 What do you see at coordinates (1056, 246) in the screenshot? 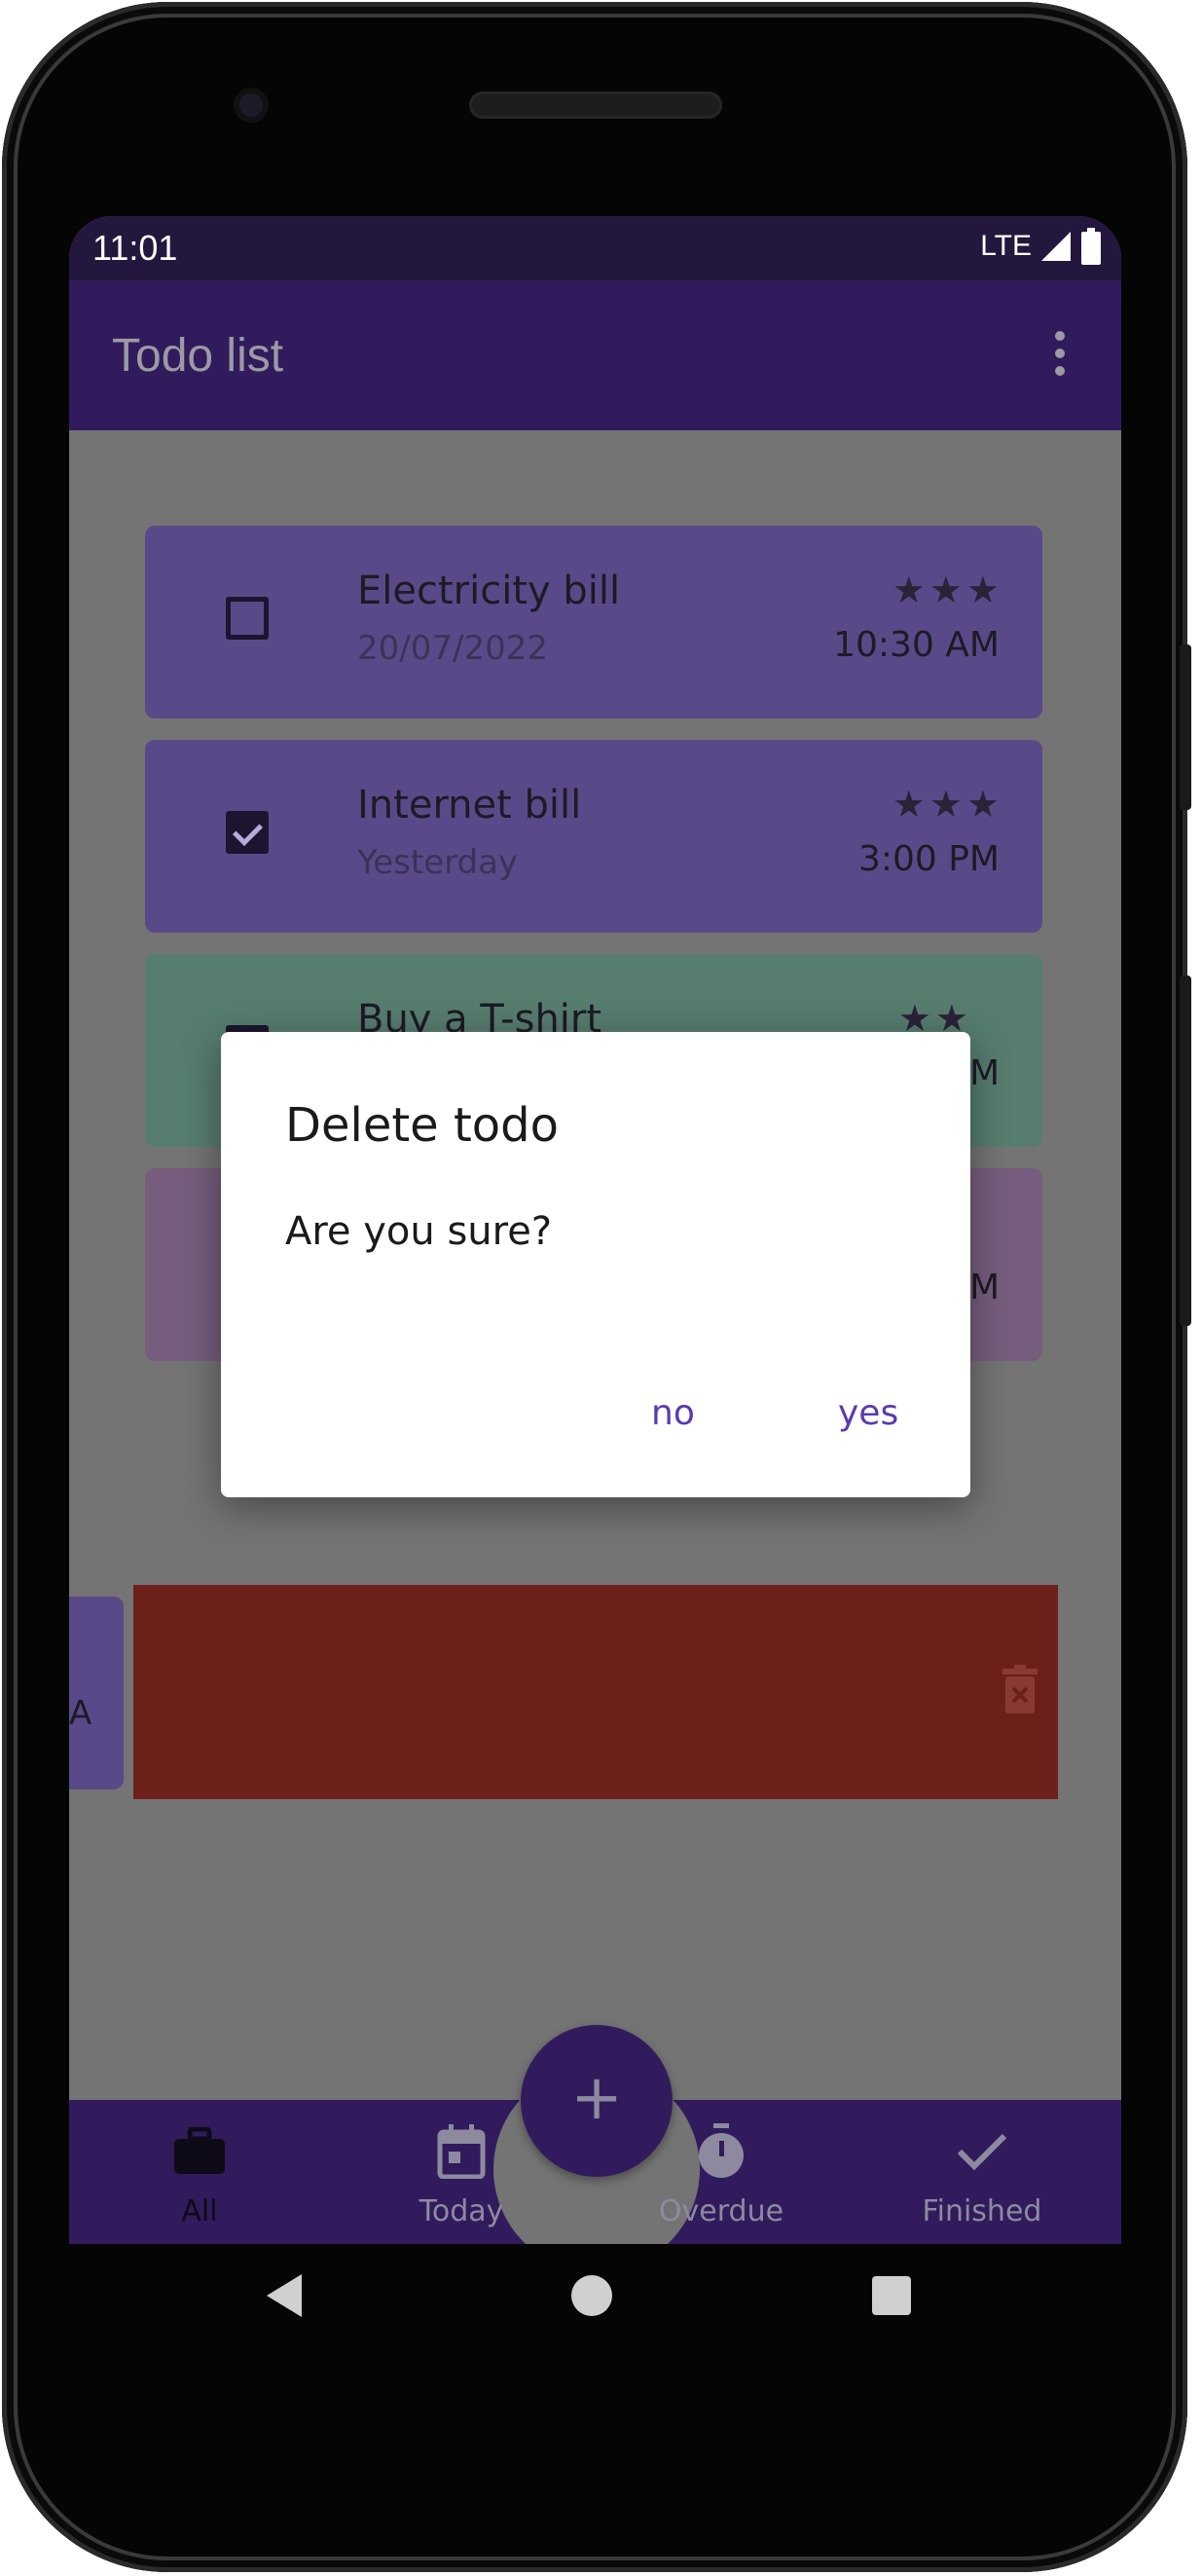
I see `signal-icon` at bounding box center [1056, 246].